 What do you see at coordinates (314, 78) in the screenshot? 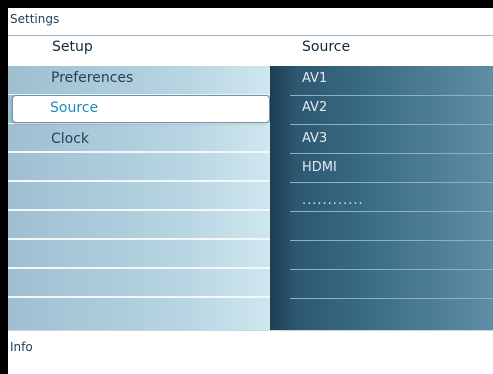
I see `source-option-av1: AV1` at bounding box center [314, 78].